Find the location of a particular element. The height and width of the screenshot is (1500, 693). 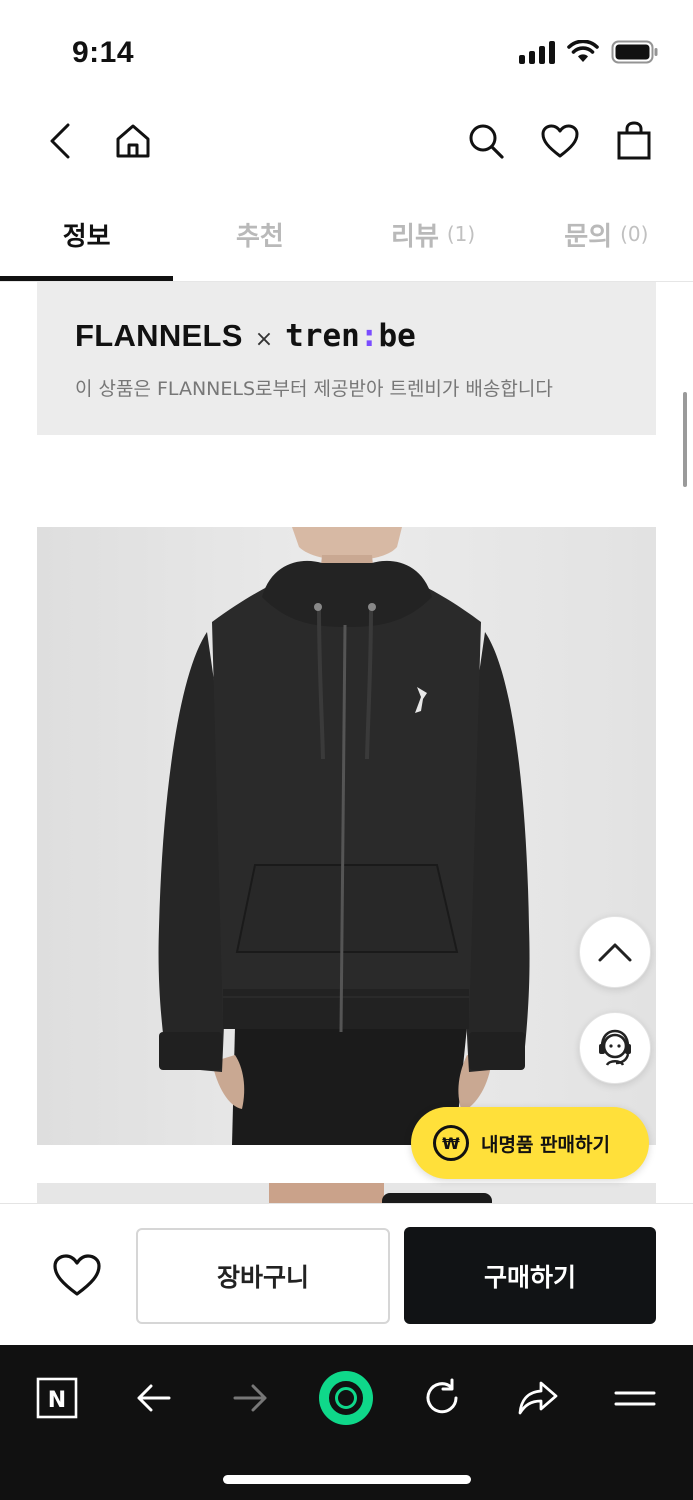

browser-forward-button is located at coordinates (250, 1398).